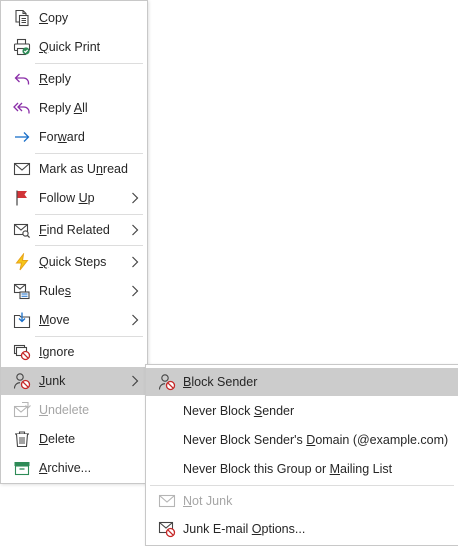 The height and width of the screenshot is (546, 458). What do you see at coordinates (74, 291) in the screenshot?
I see `menu-item-rules: Rules` at bounding box center [74, 291].